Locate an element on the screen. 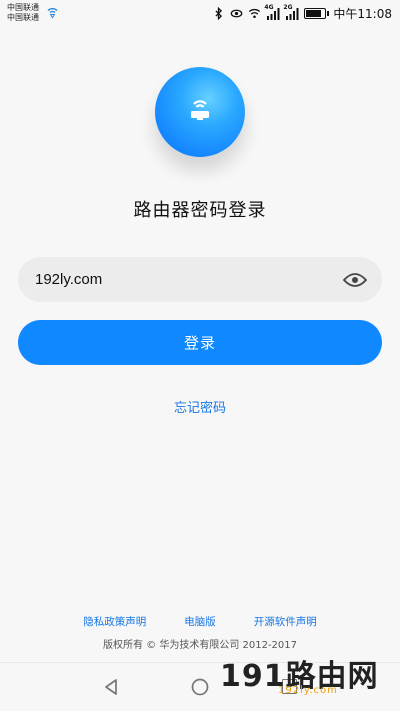 The height and width of the screenshot is (711, 400). password-input is located at coordinates (188, 279).